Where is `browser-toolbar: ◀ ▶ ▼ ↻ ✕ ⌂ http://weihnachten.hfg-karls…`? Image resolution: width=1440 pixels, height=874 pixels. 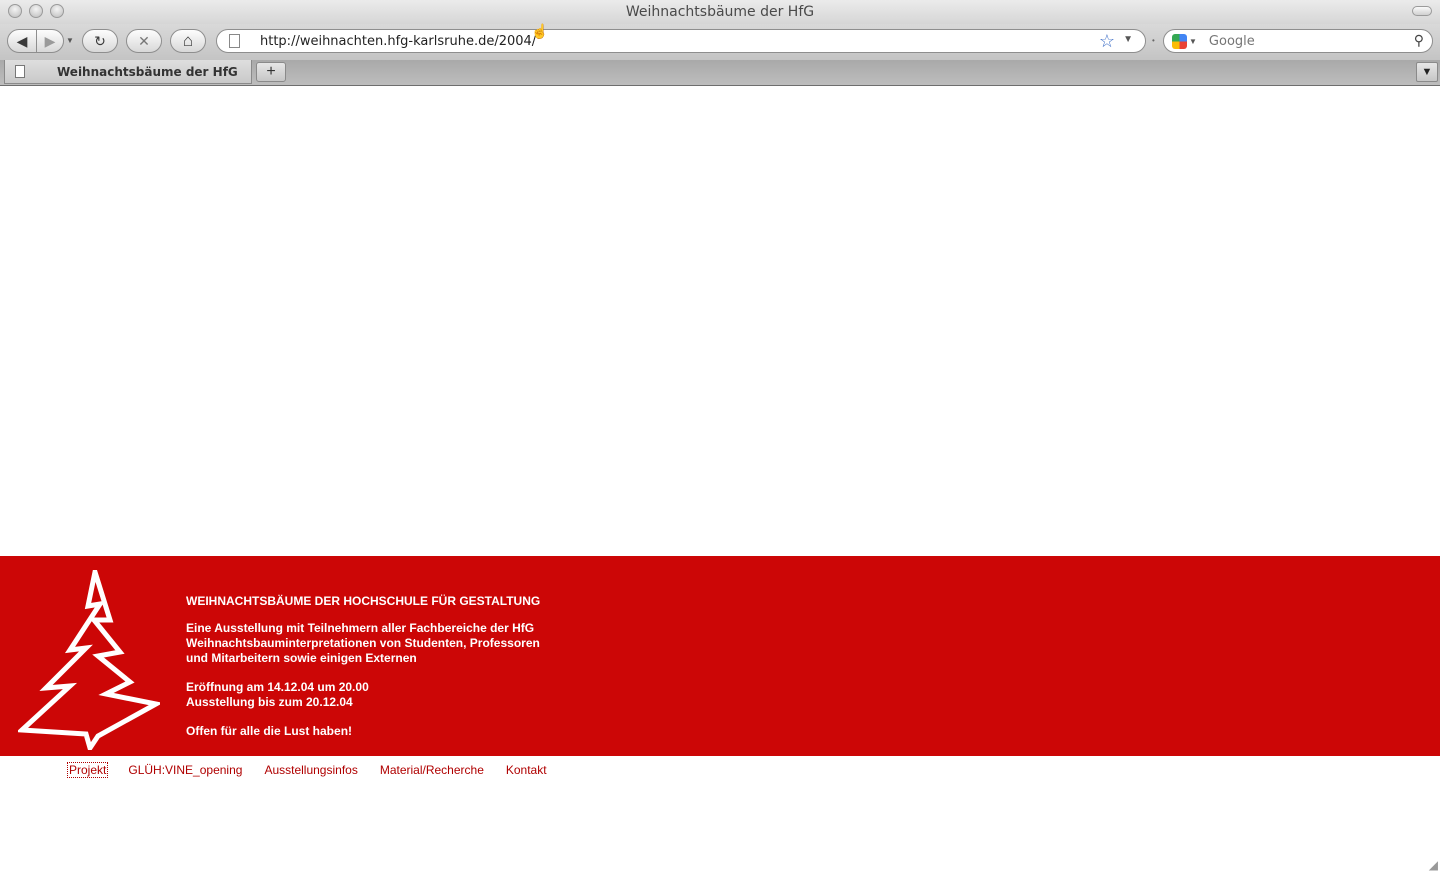 browser-toolbar: ◀ ▶ ▼ ↻ ✕ ⌂ http://weihnachten.hfg-karls… is located at coordinates (720, 42).